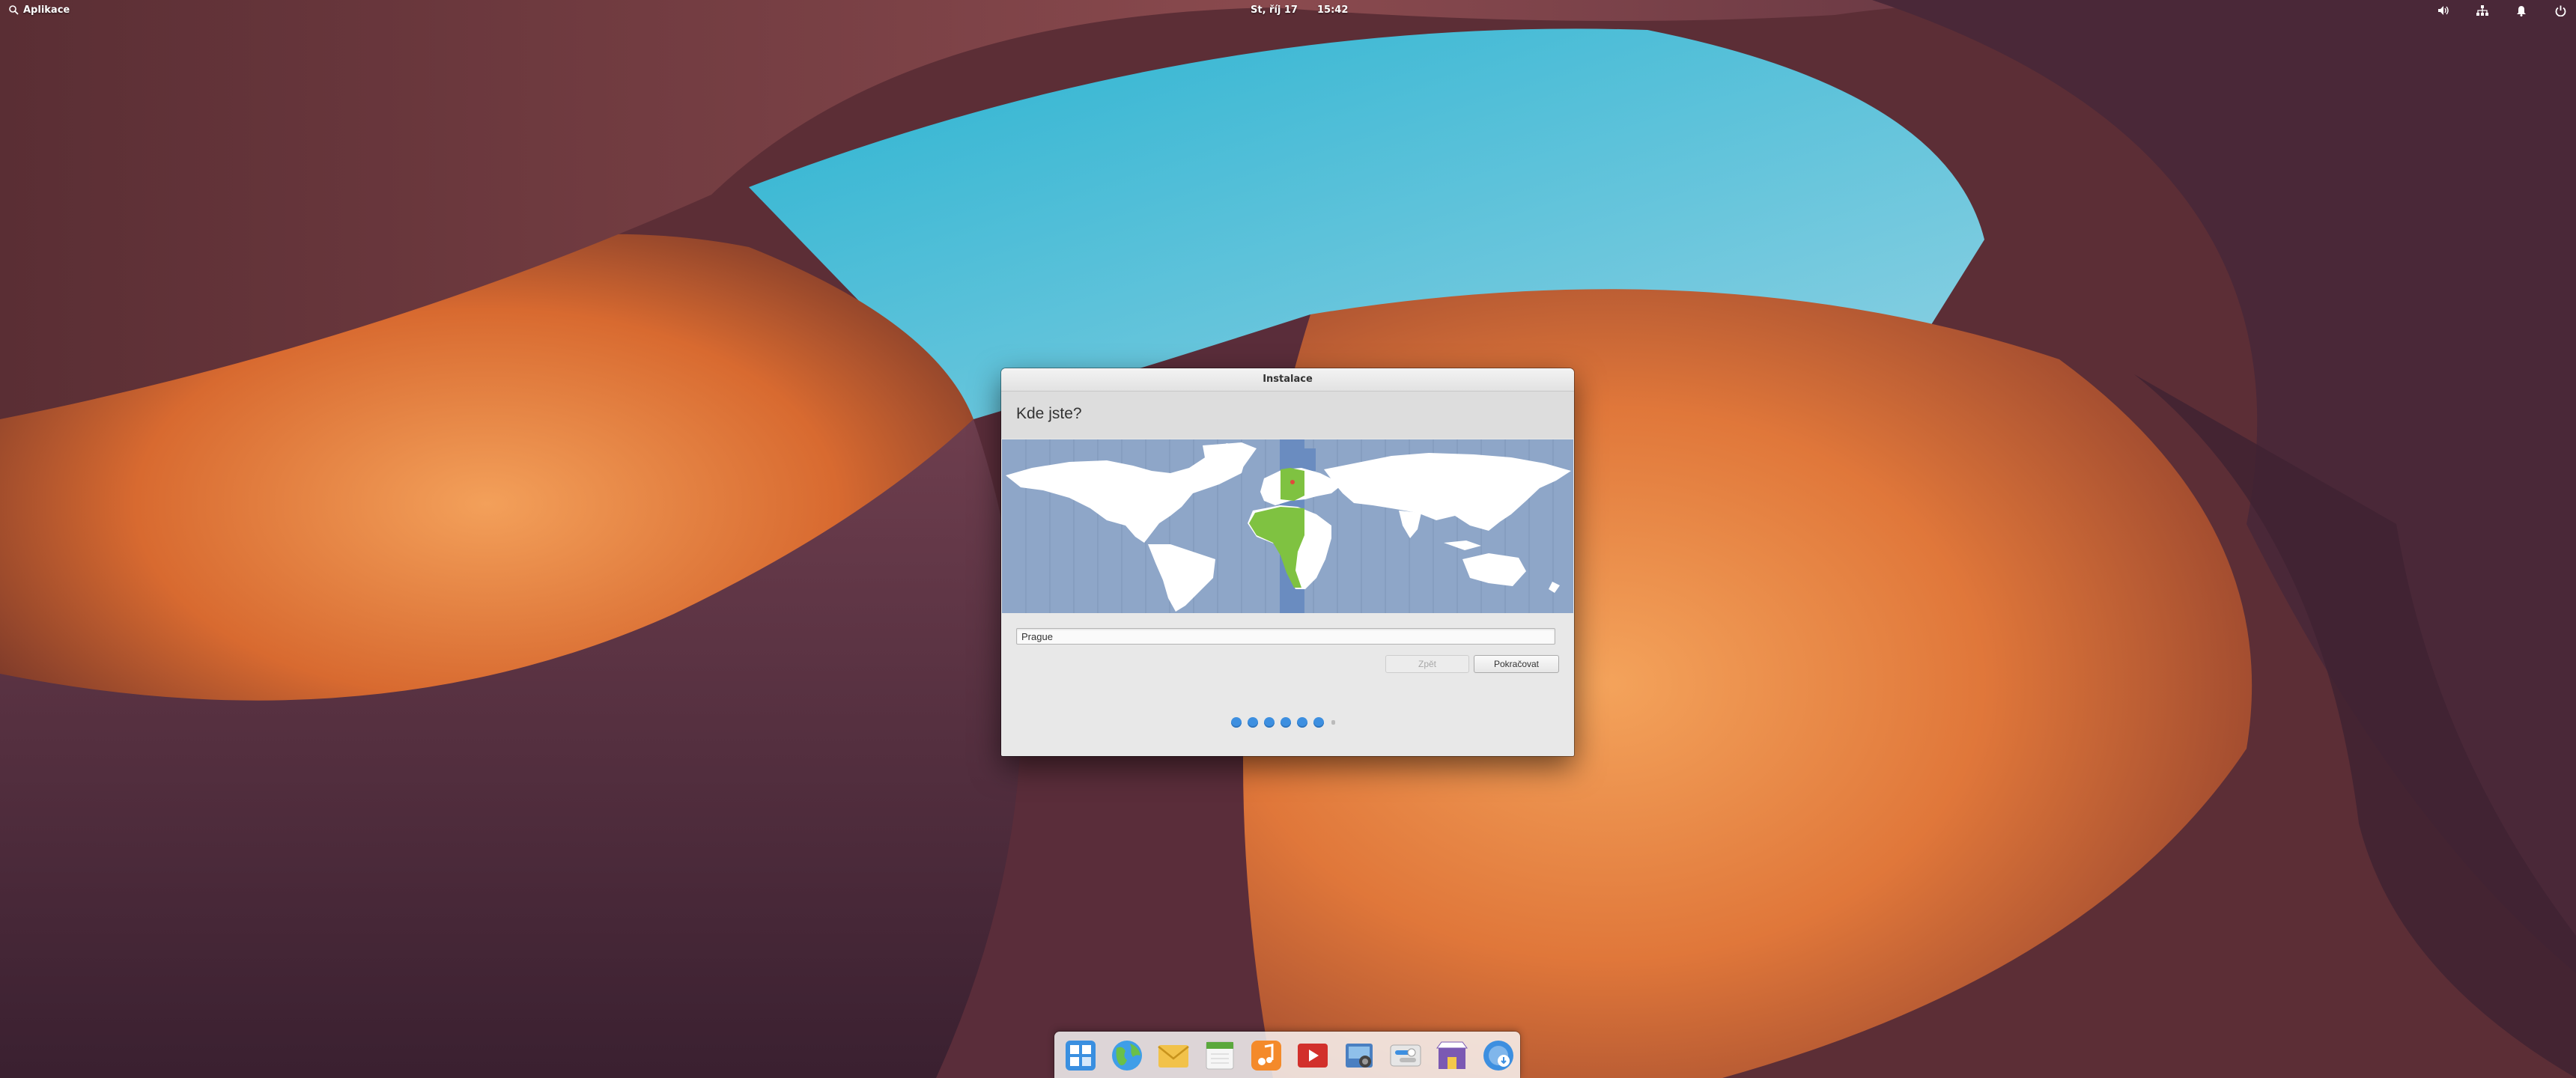 The image size is (2576, 1078). I want to click on photos-icon, so click(1359, 1056).